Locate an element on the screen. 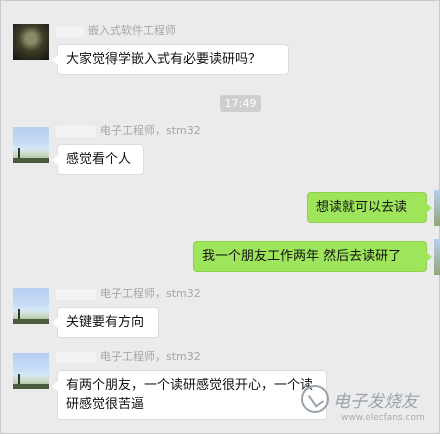 The image size is (440, 434). message-bubble-self: 想读就可以去读 is located at coordinates (369, 207).